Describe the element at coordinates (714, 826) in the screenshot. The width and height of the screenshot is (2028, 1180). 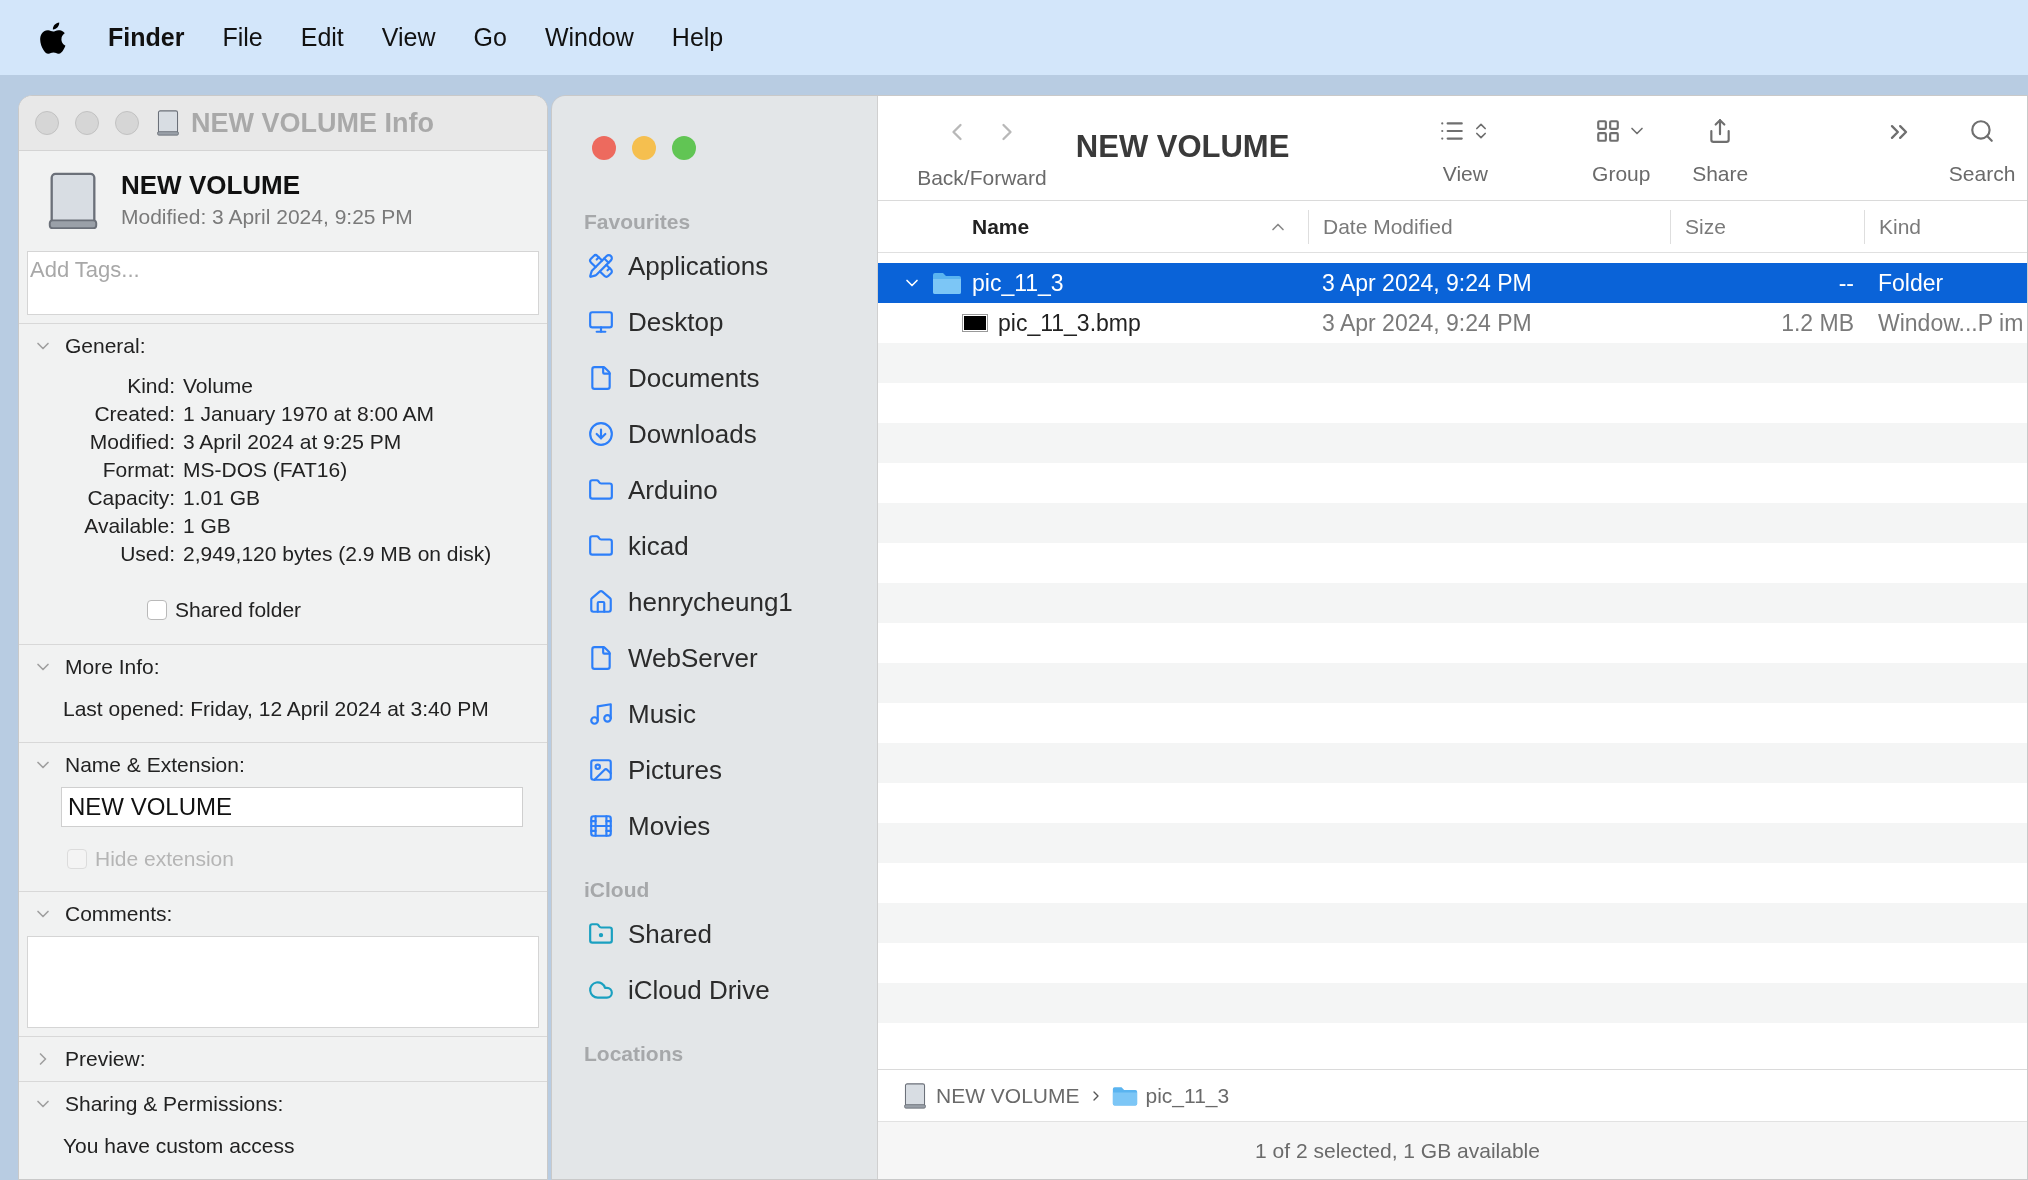
I see `sidebar-item: Movies` at that location.